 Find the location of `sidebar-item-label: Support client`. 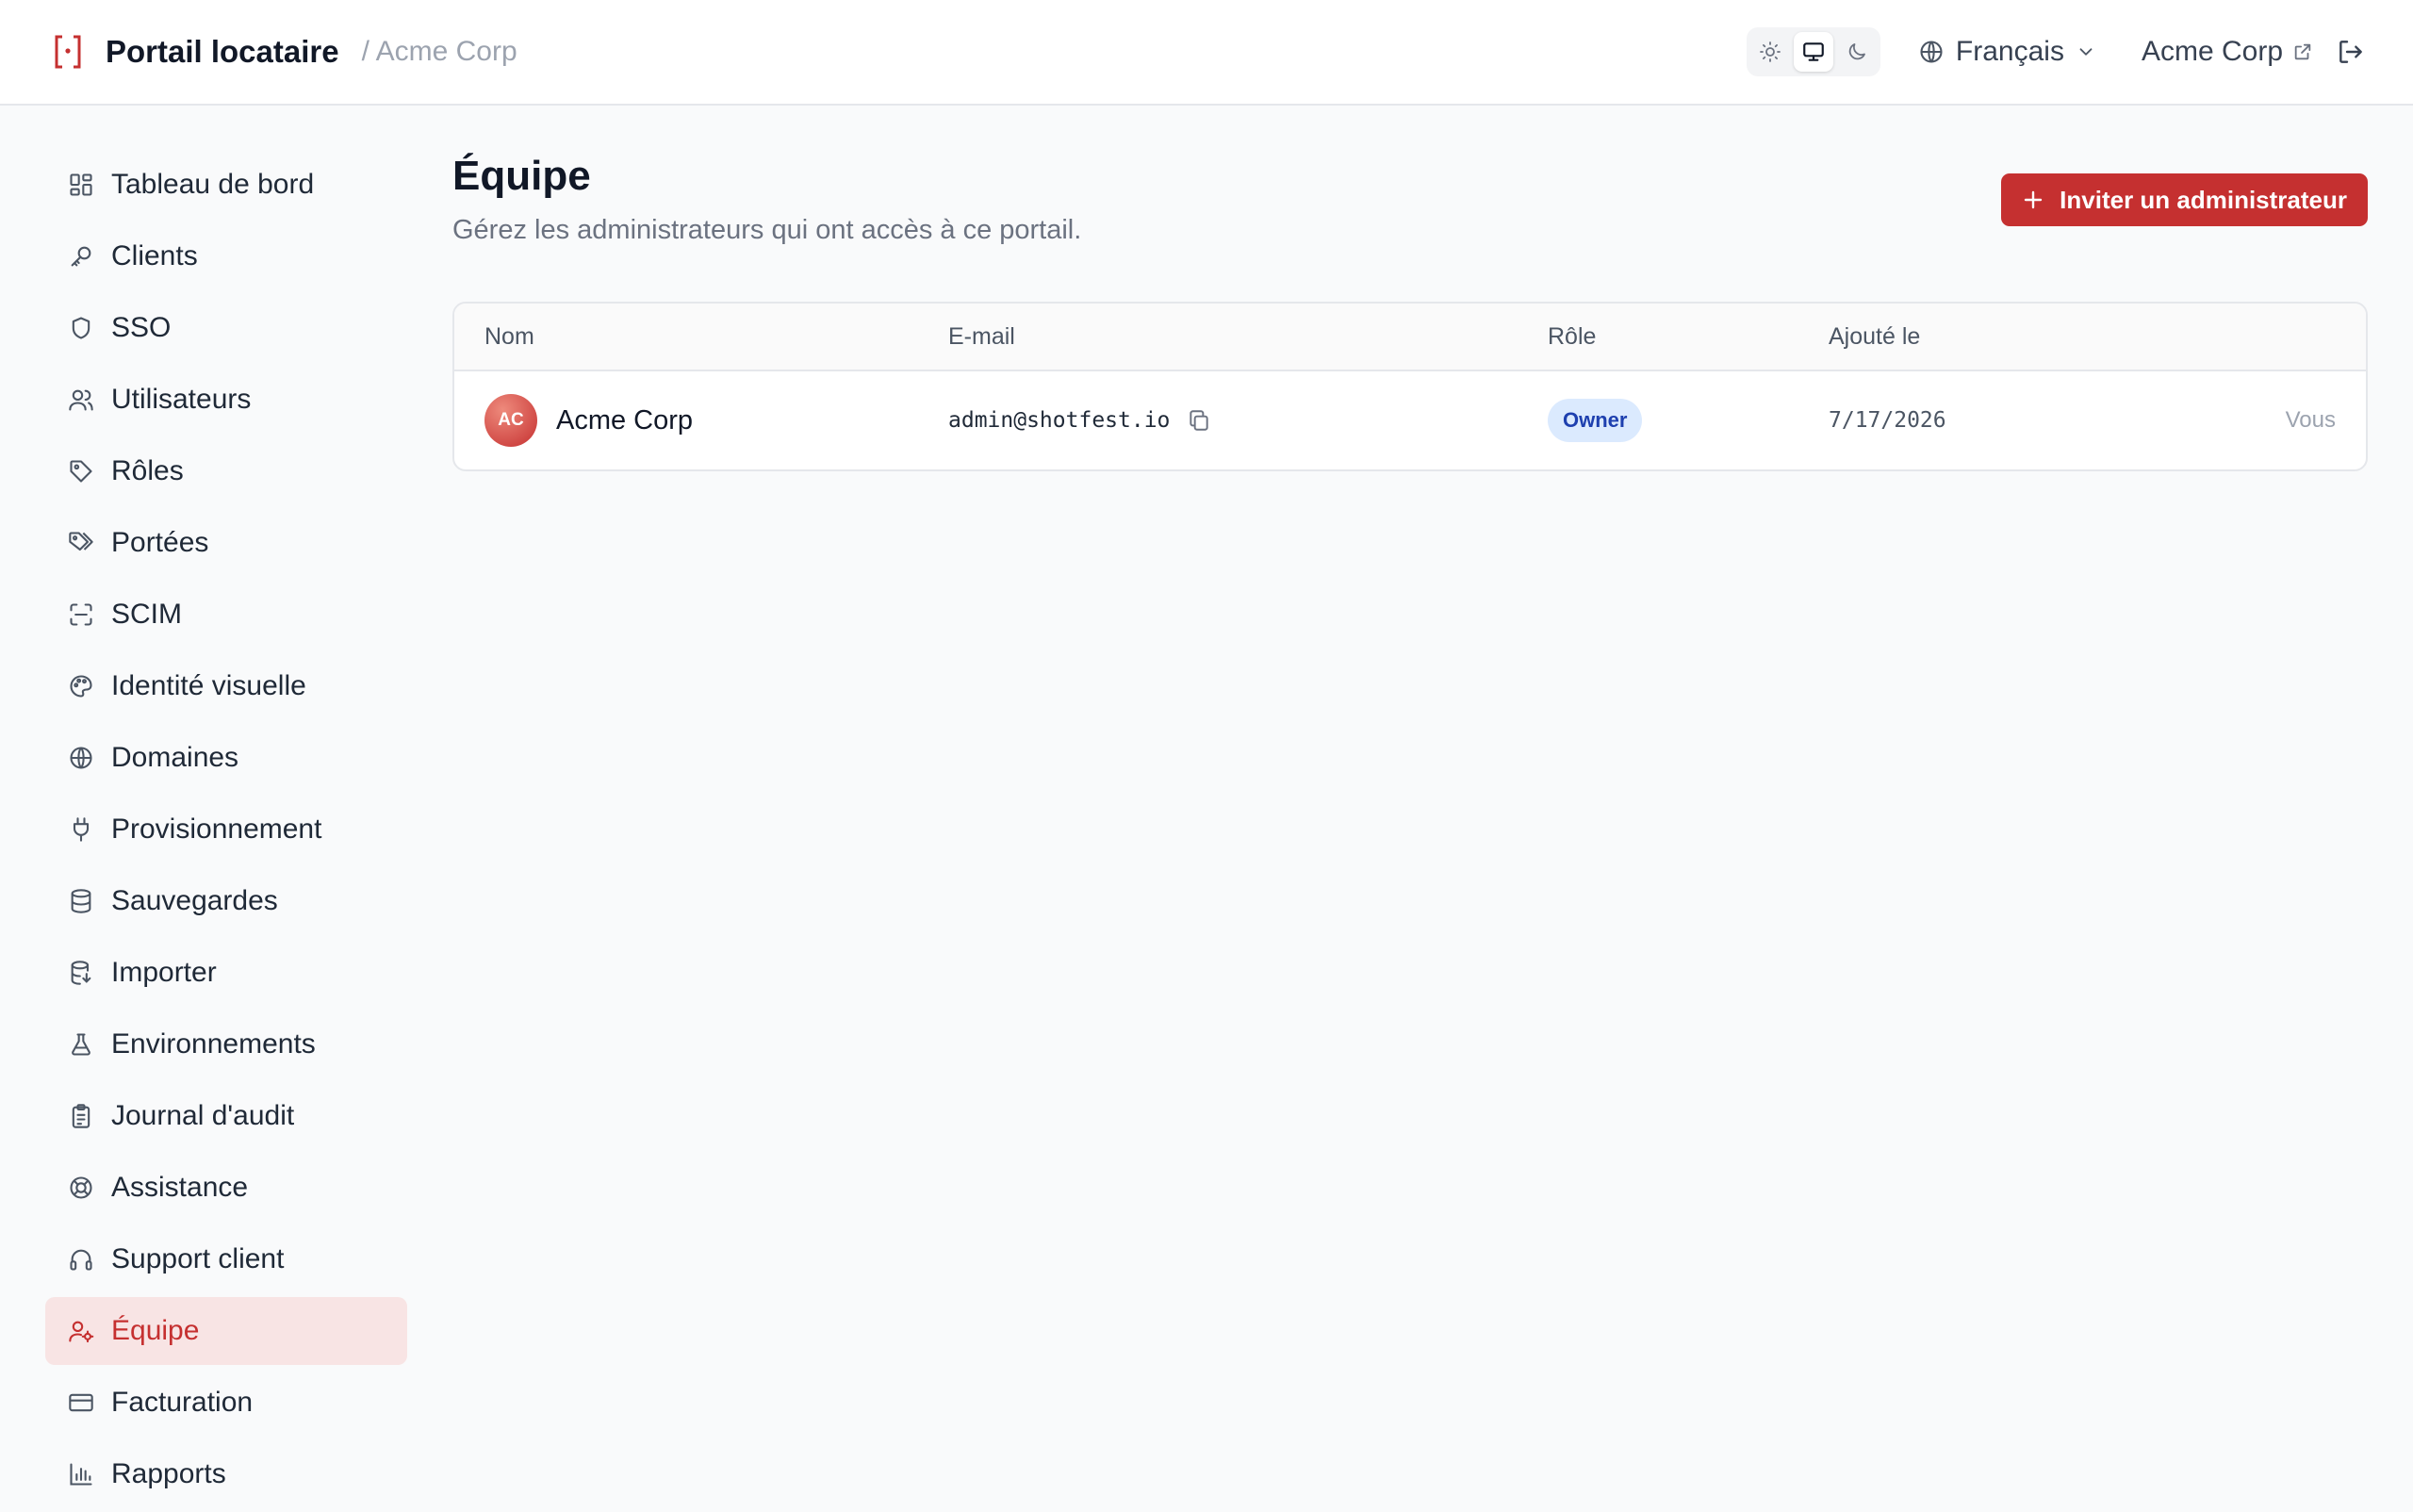

sidebar-item-label: Support client is located at coordinates (198, 1258).